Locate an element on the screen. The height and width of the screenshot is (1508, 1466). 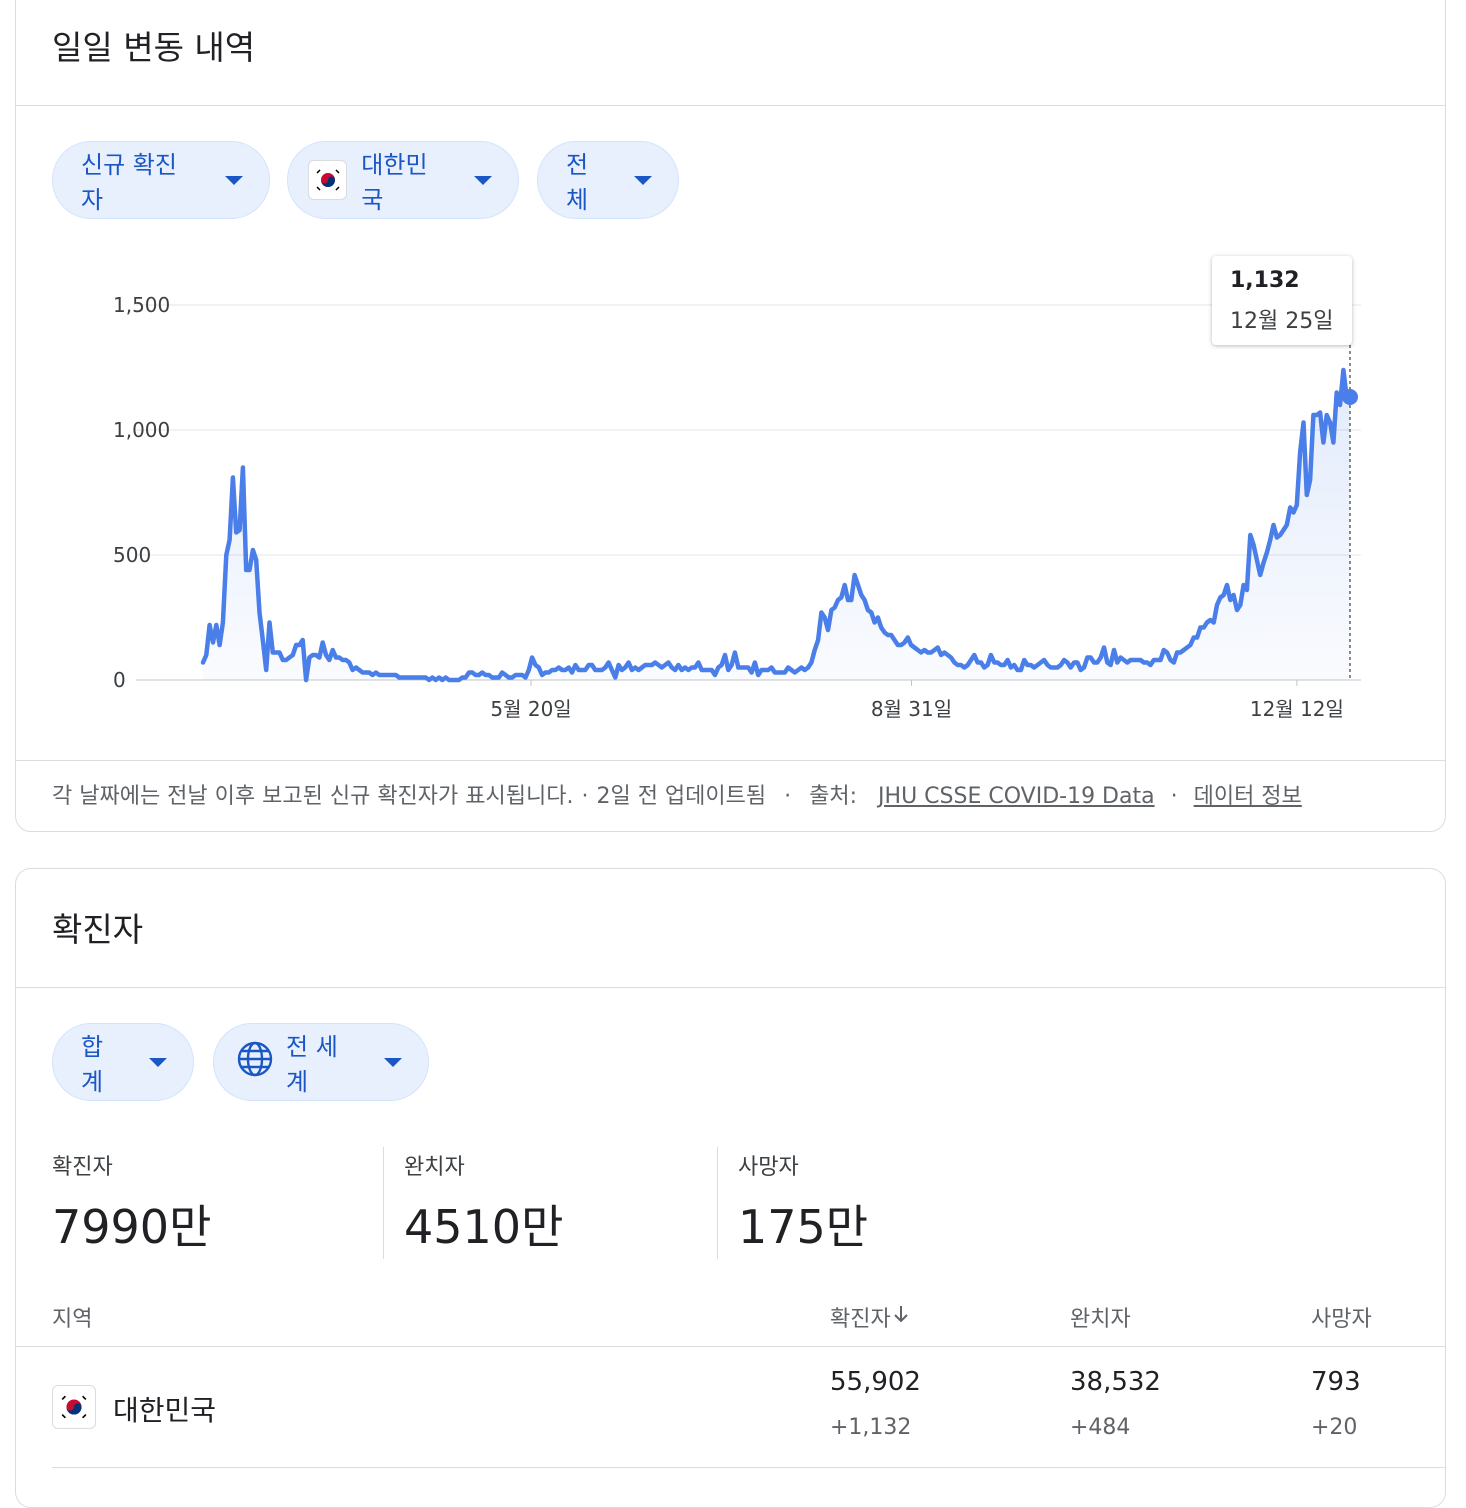
chart-tooltip: 1,132 12월 25일 is located at coordinates (1282, 300).